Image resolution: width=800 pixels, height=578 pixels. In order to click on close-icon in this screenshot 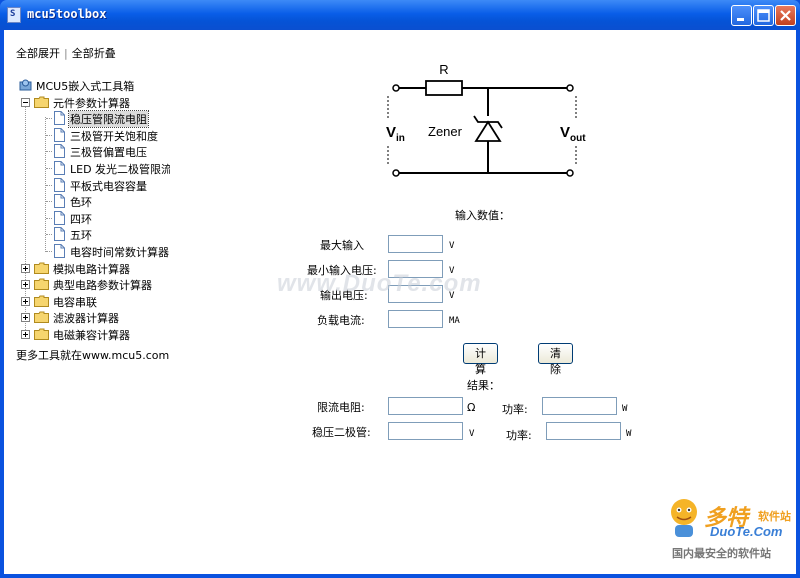, I will do `click(785, 15)`.